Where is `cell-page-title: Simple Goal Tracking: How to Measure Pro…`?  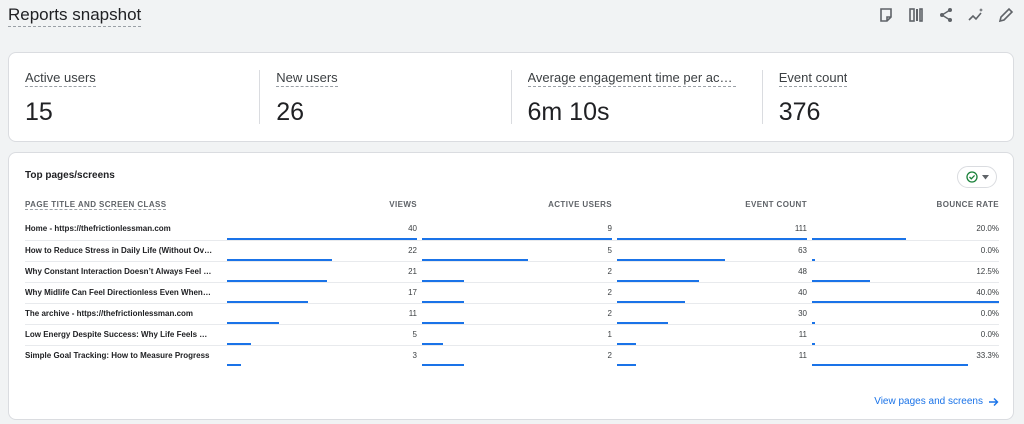
cell-page-title: Simple Goal Tracking: How to Measure Pro… is located at coordinates (119, 355).